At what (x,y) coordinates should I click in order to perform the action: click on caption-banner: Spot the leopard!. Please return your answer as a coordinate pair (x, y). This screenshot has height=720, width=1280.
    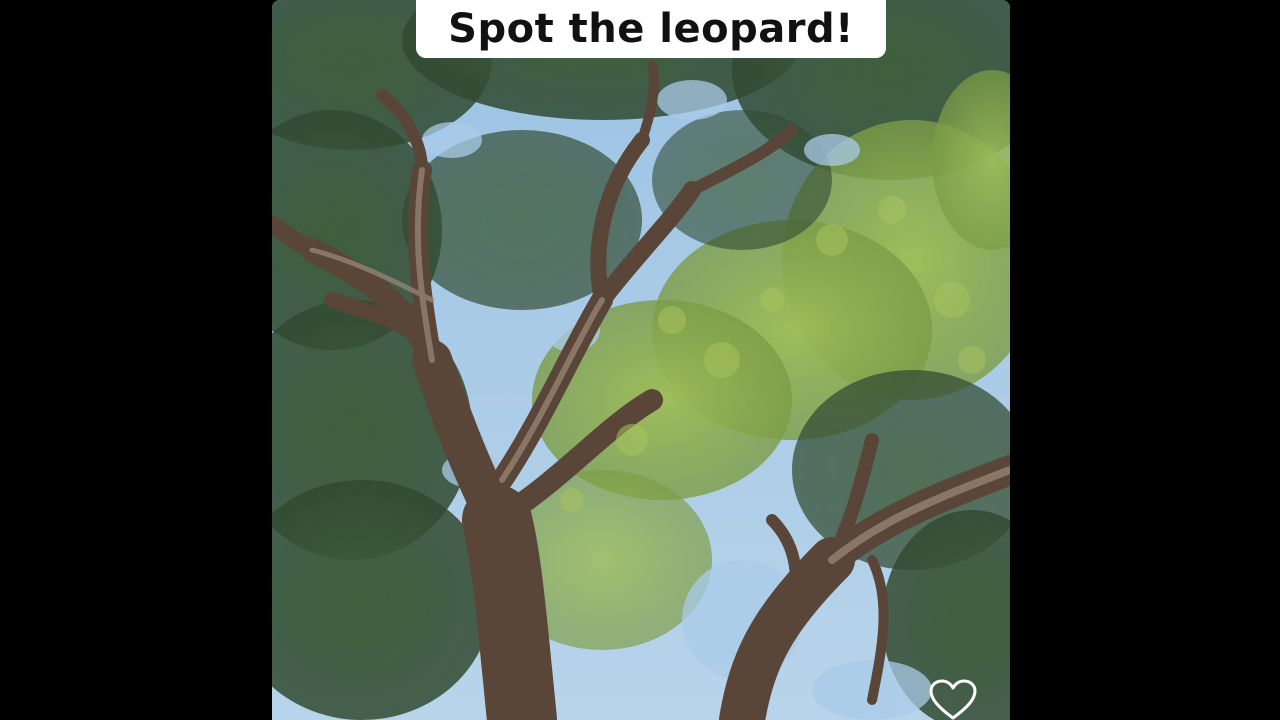
    Looking at the image, I should click on (651, 29).